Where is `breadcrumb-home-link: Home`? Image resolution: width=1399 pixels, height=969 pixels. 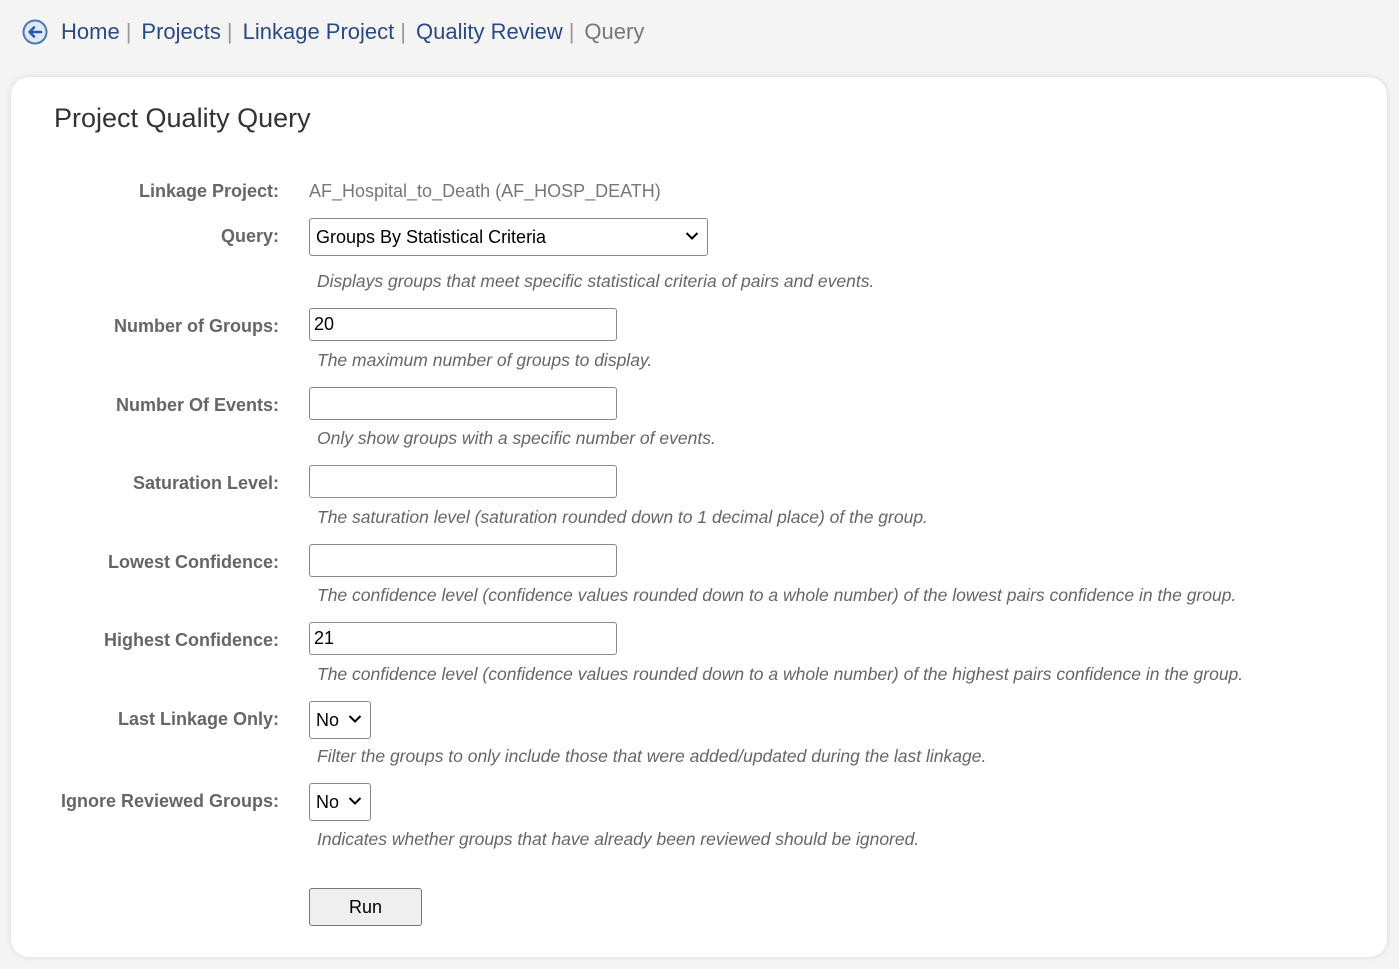
breadcrumb-home-link: Home is located at coordinates (90, 32).